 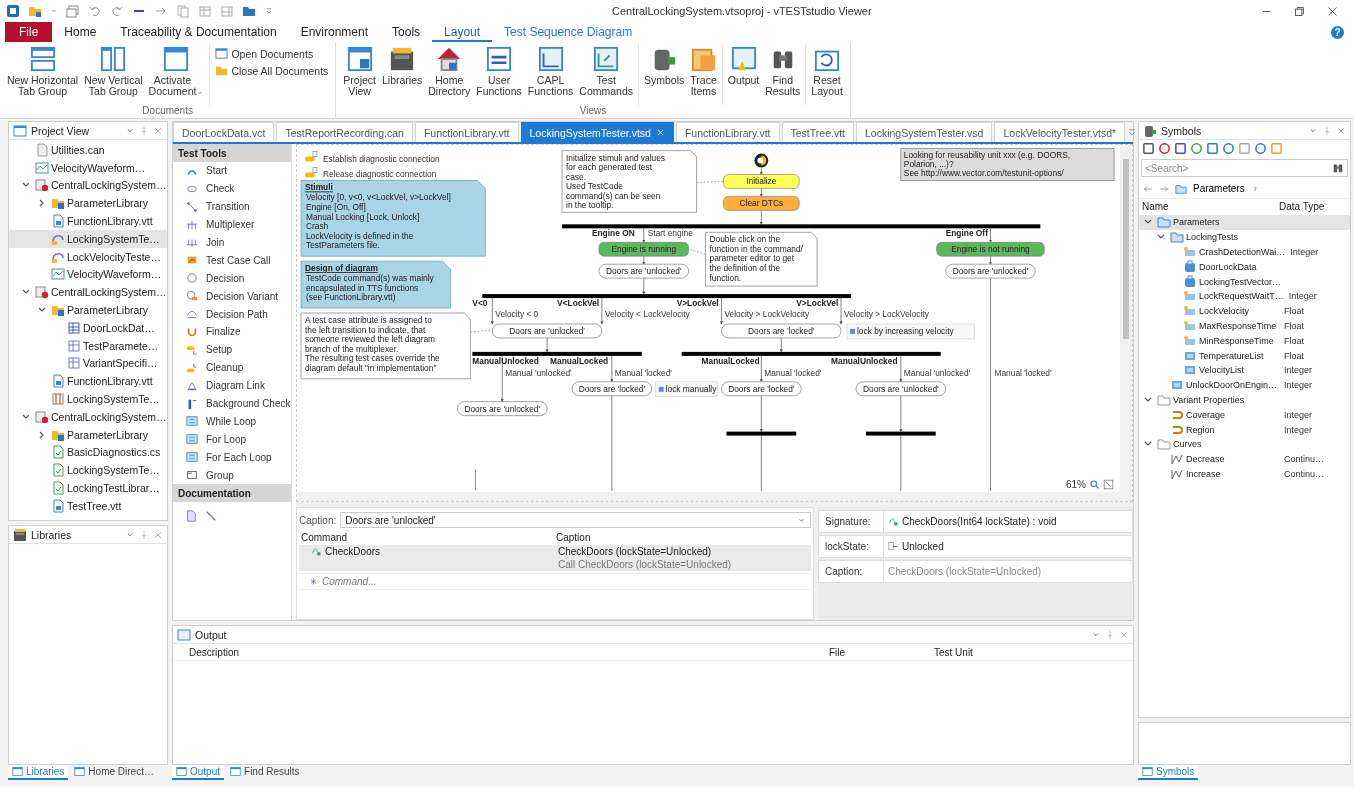 What do you see at coordinates (232, 296) in the screenshot?
I see `tool-item: Decision Variant` at bounding box center [232, 296].